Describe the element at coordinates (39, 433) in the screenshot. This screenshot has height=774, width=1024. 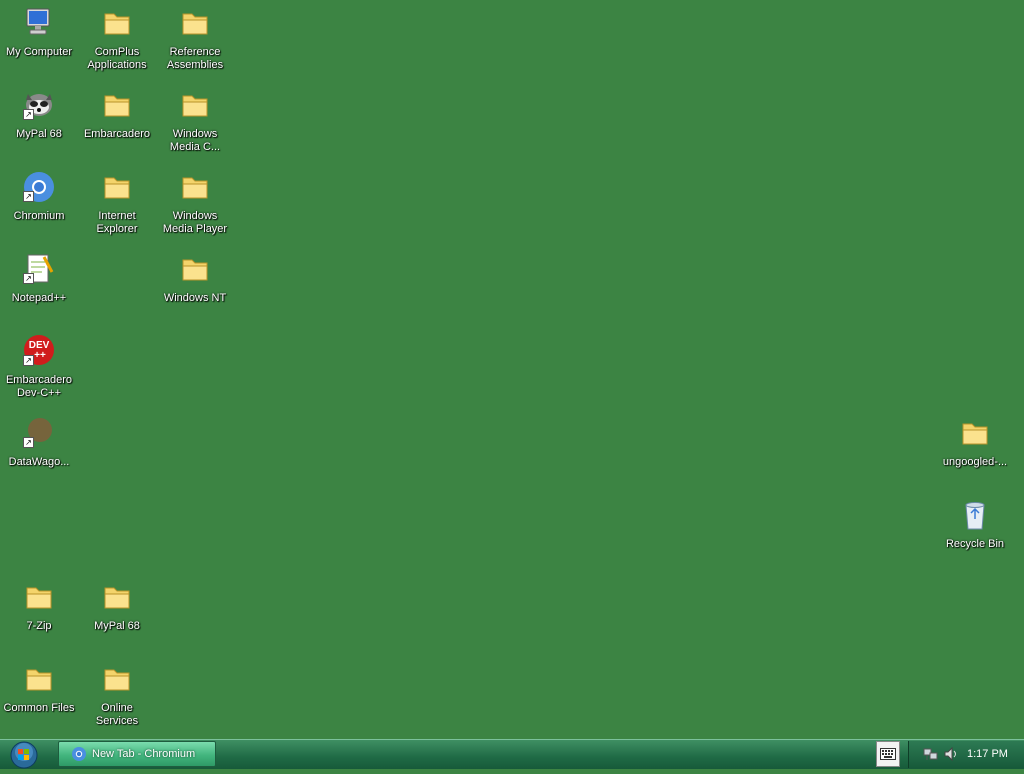
I see `datawago-icon: ↗` at that location.